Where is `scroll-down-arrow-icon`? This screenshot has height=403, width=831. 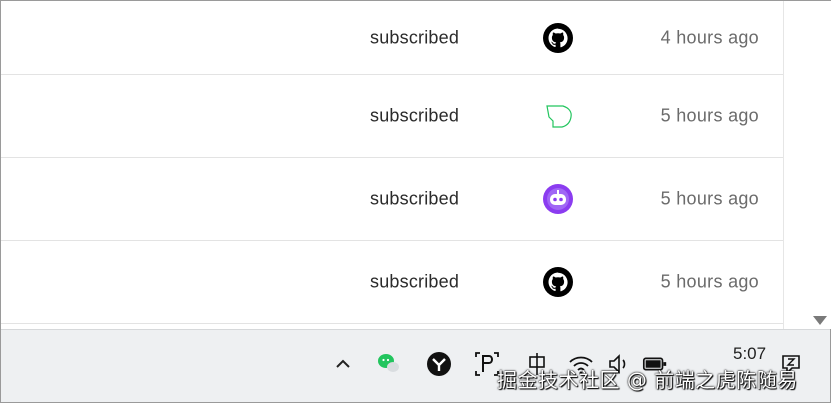 scroll-down-arrow-icon is located at coordinates (820, 320).